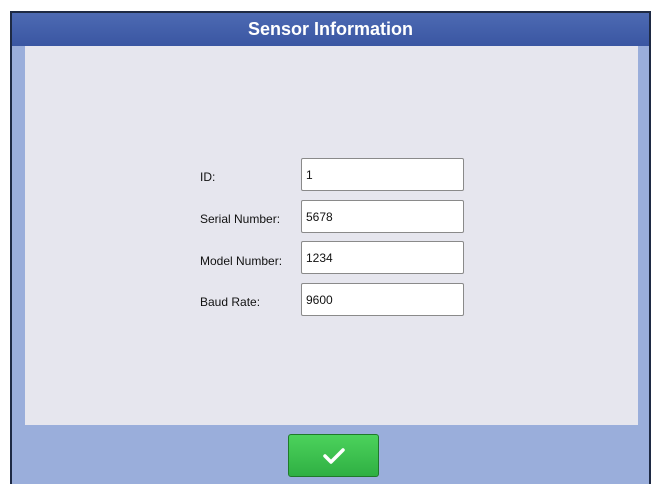 This screenshot has width=657, height=487. I want to click on id-label: ID:, so click(208, 177).